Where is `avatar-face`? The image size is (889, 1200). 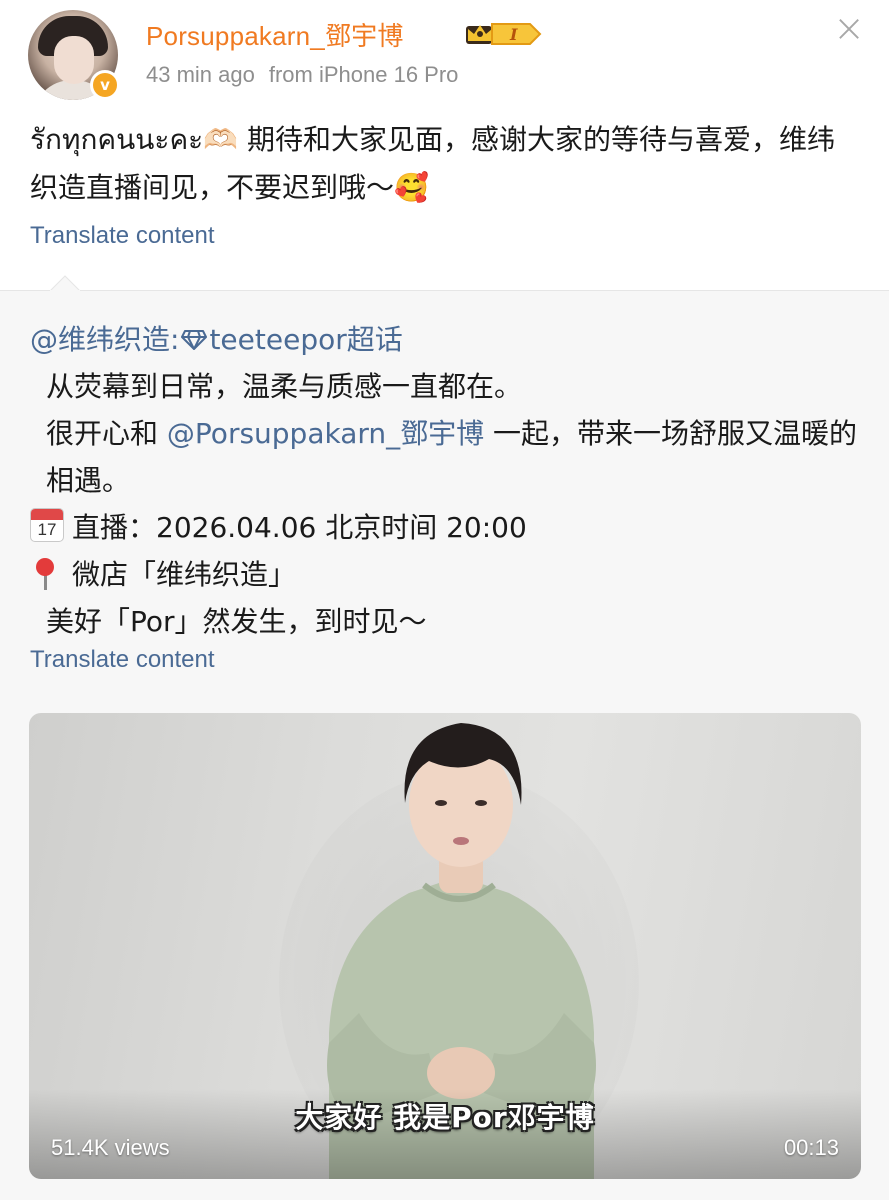
avatar-face is located at coordinates (74, 60).